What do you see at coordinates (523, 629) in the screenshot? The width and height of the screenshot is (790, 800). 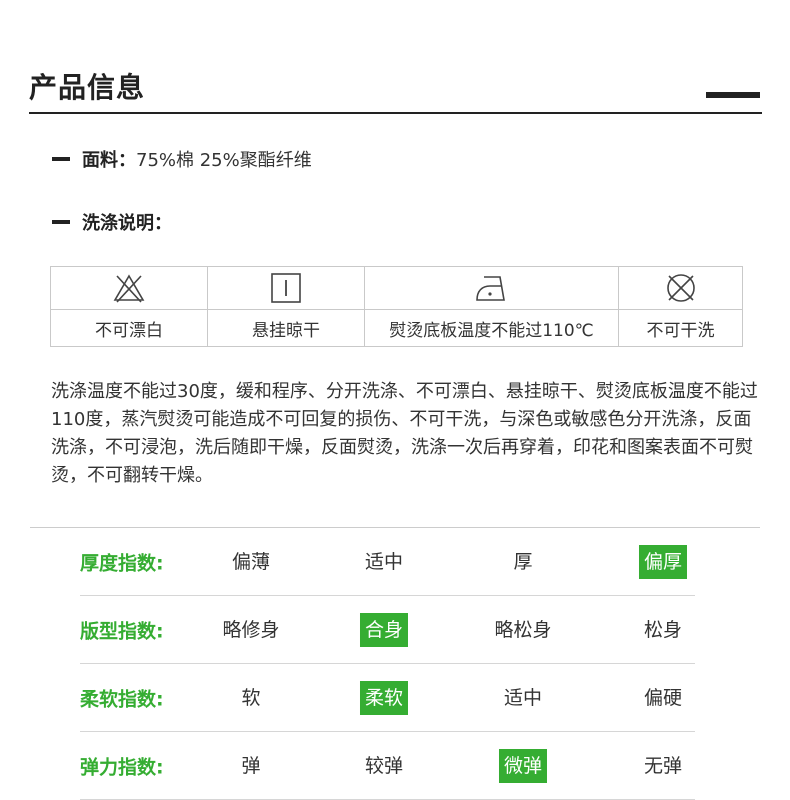 I see `index-option: 略松身` at bounding box center [523, 629].